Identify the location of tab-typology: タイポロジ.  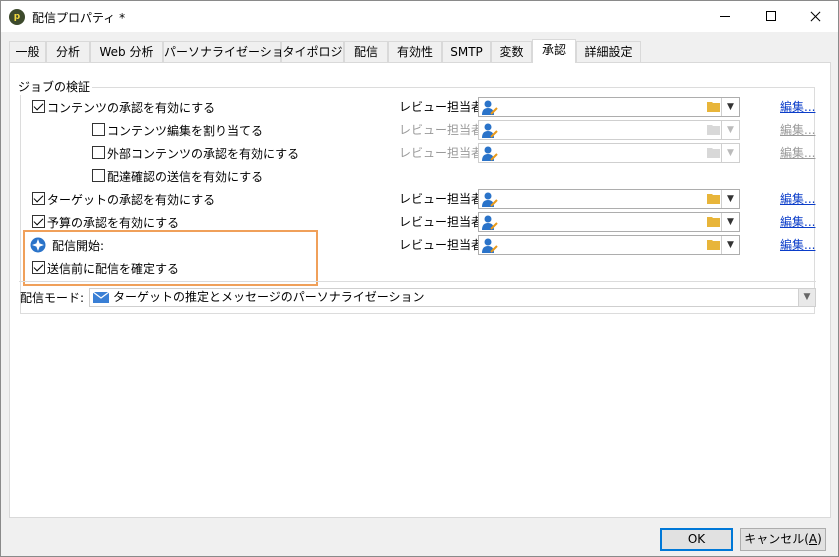
(312, 52).